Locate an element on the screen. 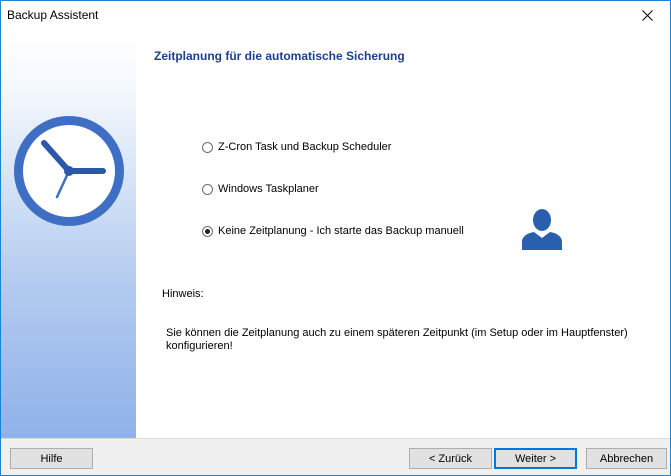  option-zcron-label: Z-Cron Task und Backup Scheduler is located at coordinates (305, 147).